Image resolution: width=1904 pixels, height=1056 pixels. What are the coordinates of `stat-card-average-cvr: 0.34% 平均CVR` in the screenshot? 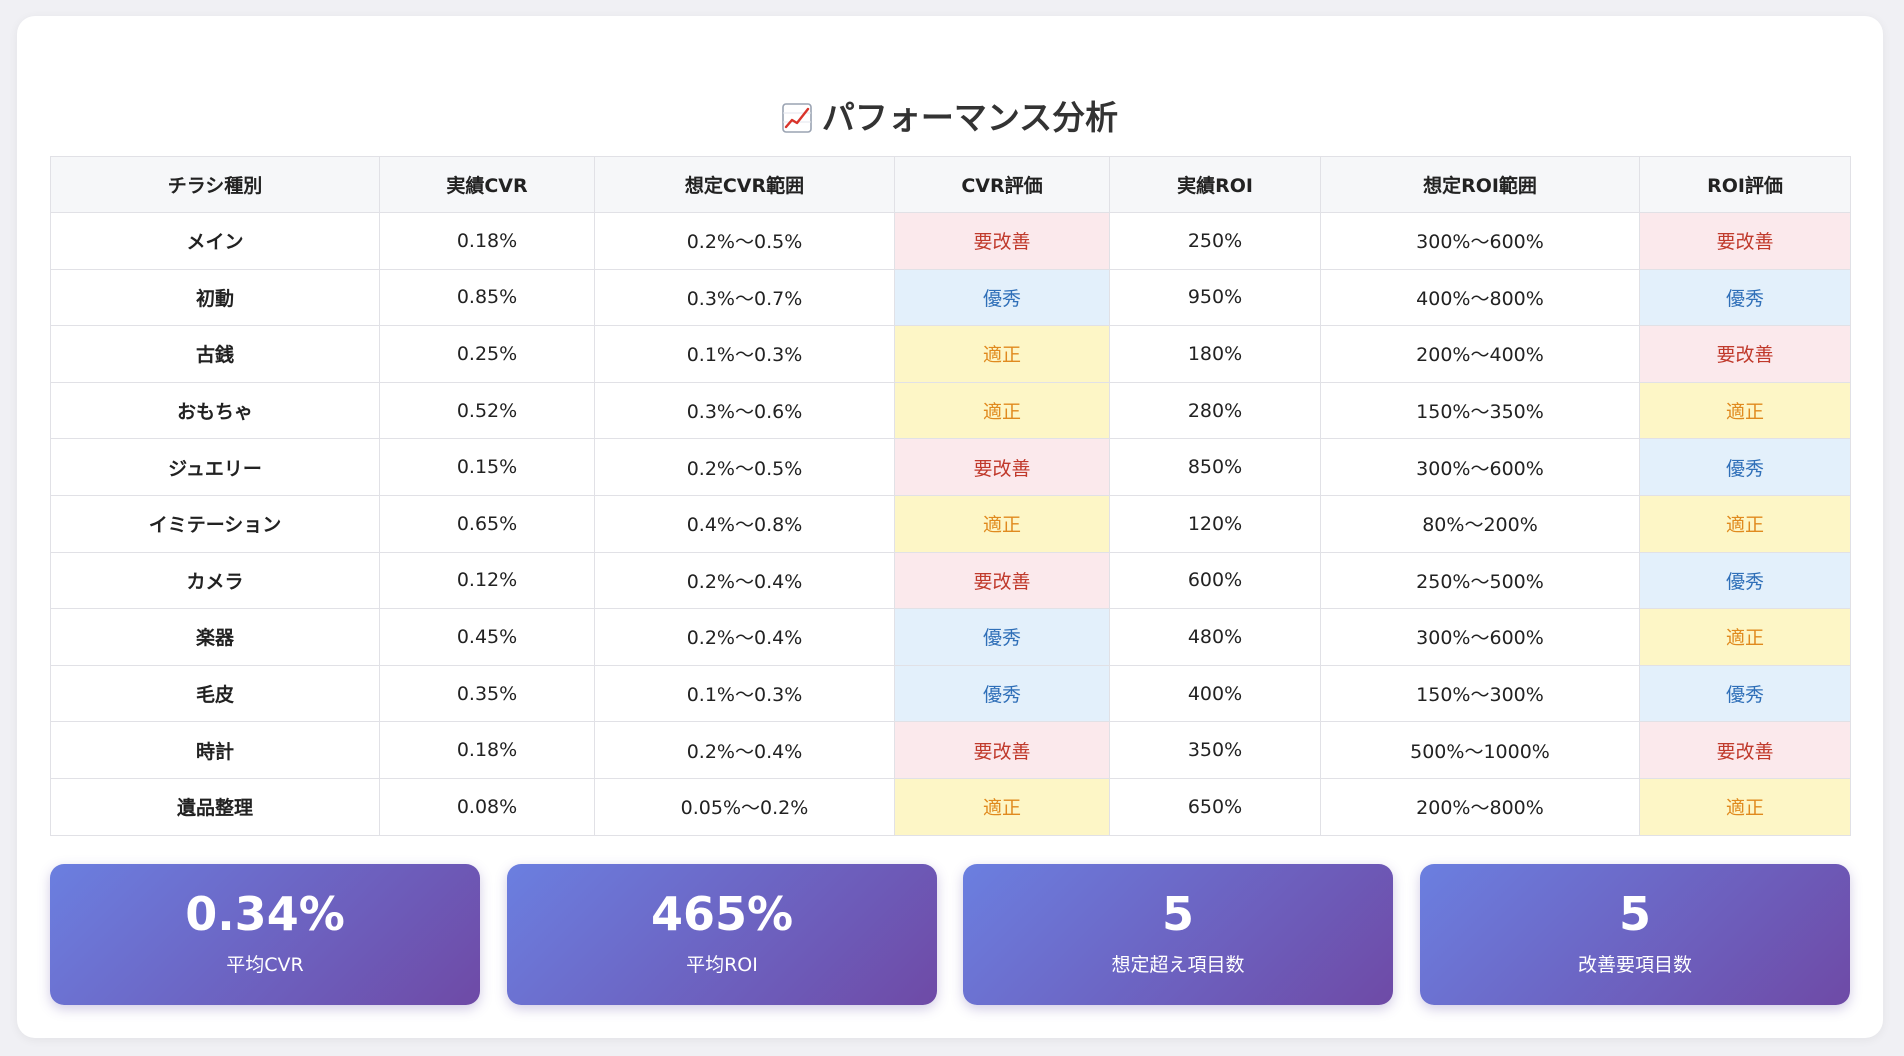 It's located at (265, 934).